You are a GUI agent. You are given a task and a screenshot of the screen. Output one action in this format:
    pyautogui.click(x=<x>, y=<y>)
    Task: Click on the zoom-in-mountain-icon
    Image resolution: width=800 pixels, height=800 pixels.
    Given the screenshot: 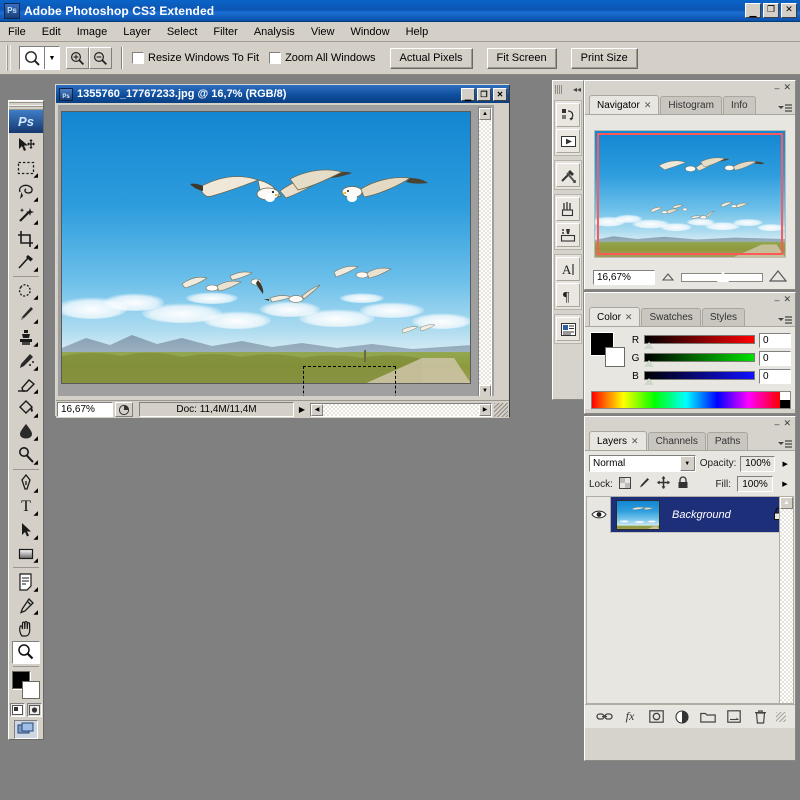 What is the action you would take?
    pyautogui.click(x=778, y=277)
    